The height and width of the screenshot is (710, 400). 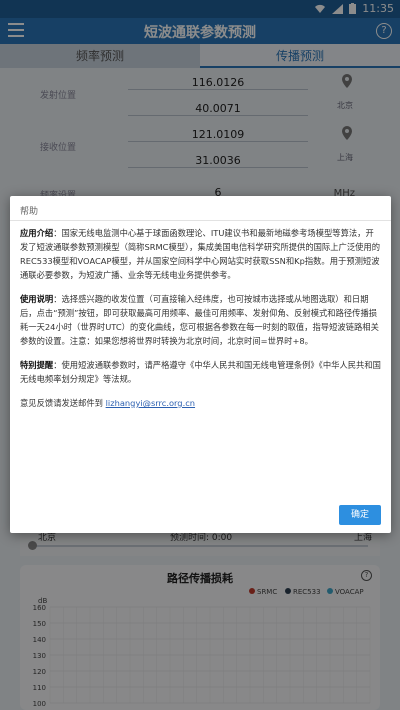 What do you see at coordinates (29, 212) in the screenshot?
I see `dialog-title: 帮助` at bounding box center [29, 212].